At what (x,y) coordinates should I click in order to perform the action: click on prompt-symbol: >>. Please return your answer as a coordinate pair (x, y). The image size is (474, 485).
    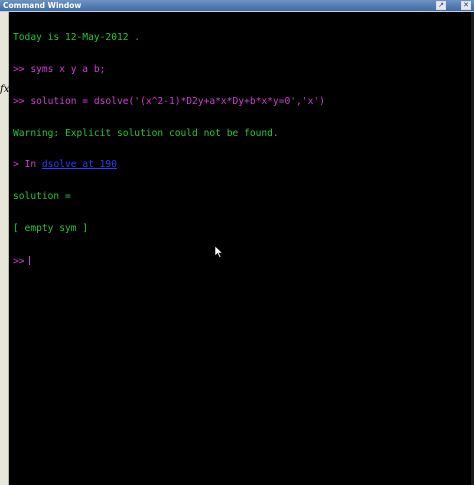
    Looking at the image, I should click on (19, 261).